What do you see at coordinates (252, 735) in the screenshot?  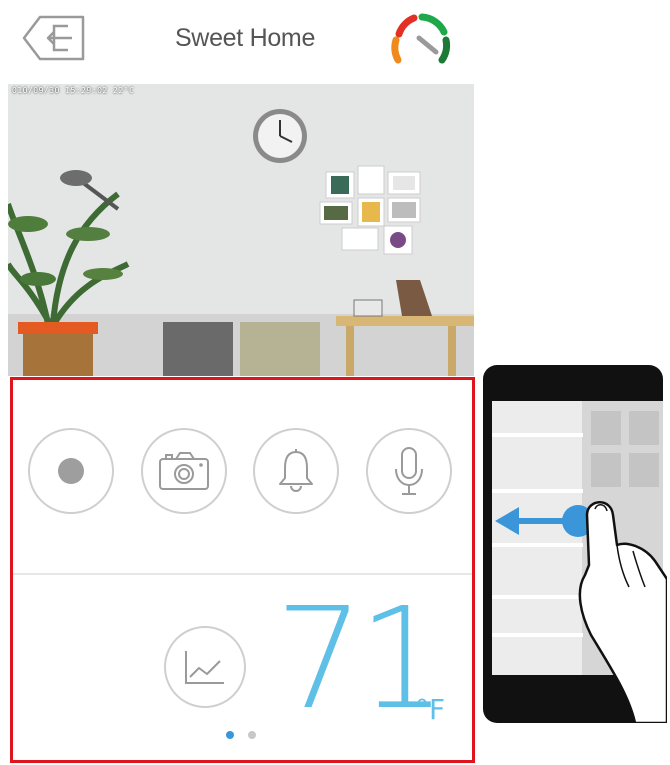 I see `pager-dot` at bounding box center [252, 735].